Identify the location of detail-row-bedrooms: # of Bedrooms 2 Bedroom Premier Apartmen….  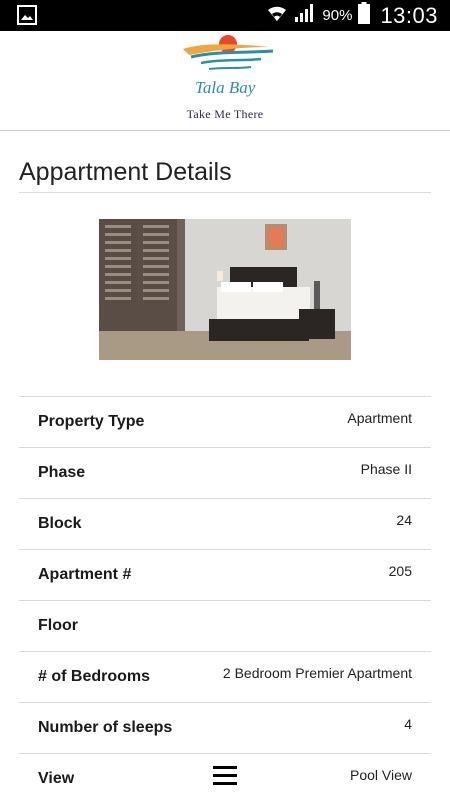
(225, 676).